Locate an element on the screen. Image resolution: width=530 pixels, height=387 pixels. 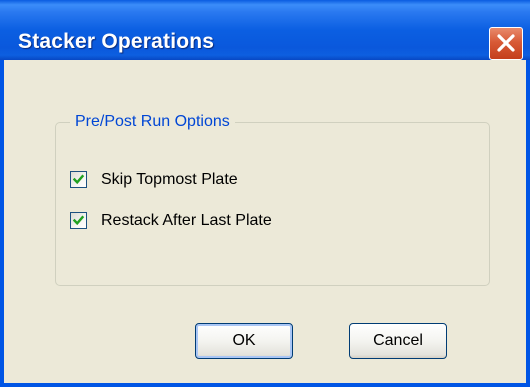
window-title: Stacker Operations is located at coordinates (116, 41).